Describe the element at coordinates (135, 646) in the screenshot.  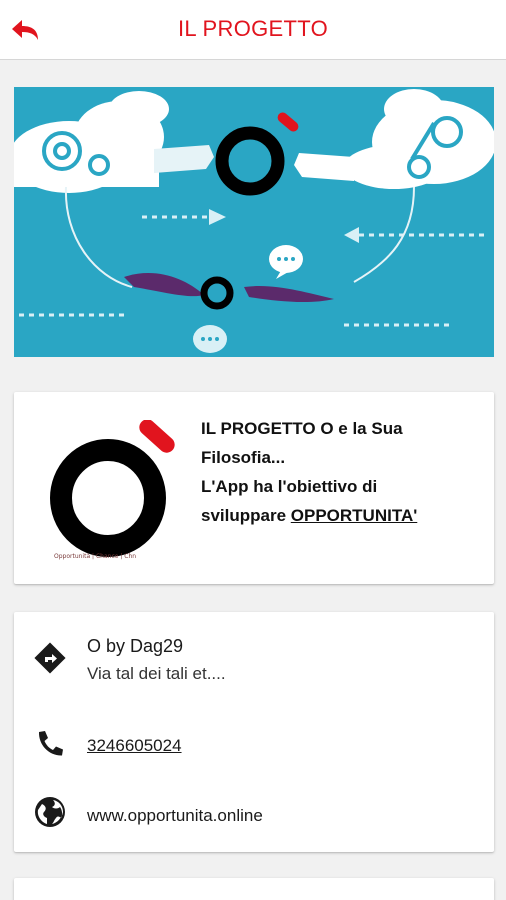
I see `business-name: O by Dag29` at that location.